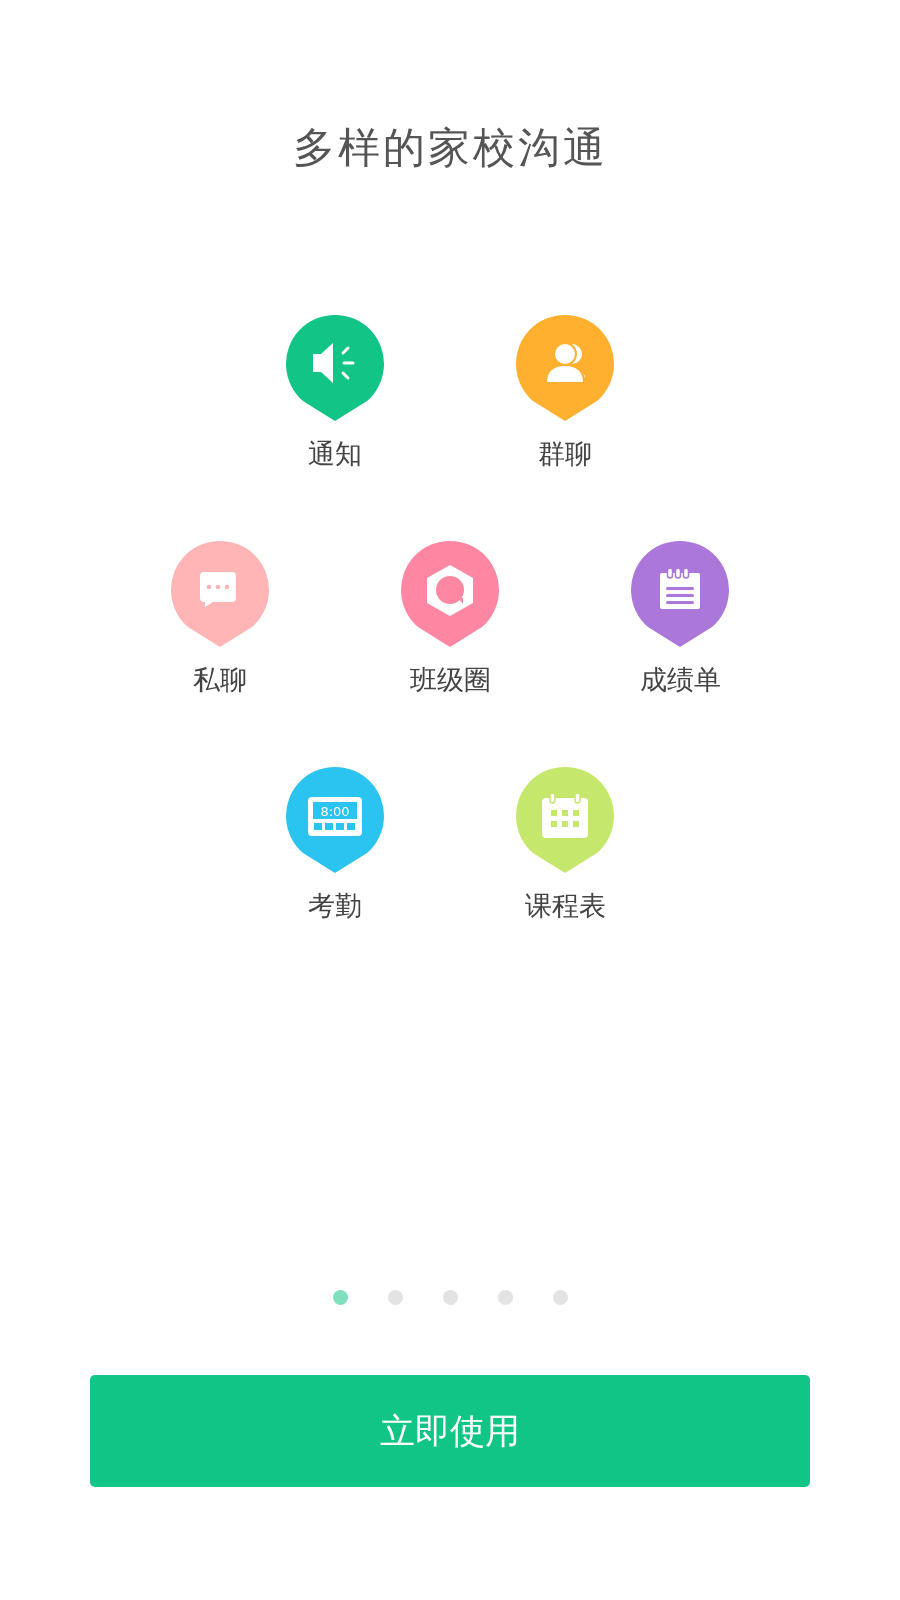 The height and width of the screenshot is (1600, 900). I want to click on feature-label: 考勤, so click(335, 906).